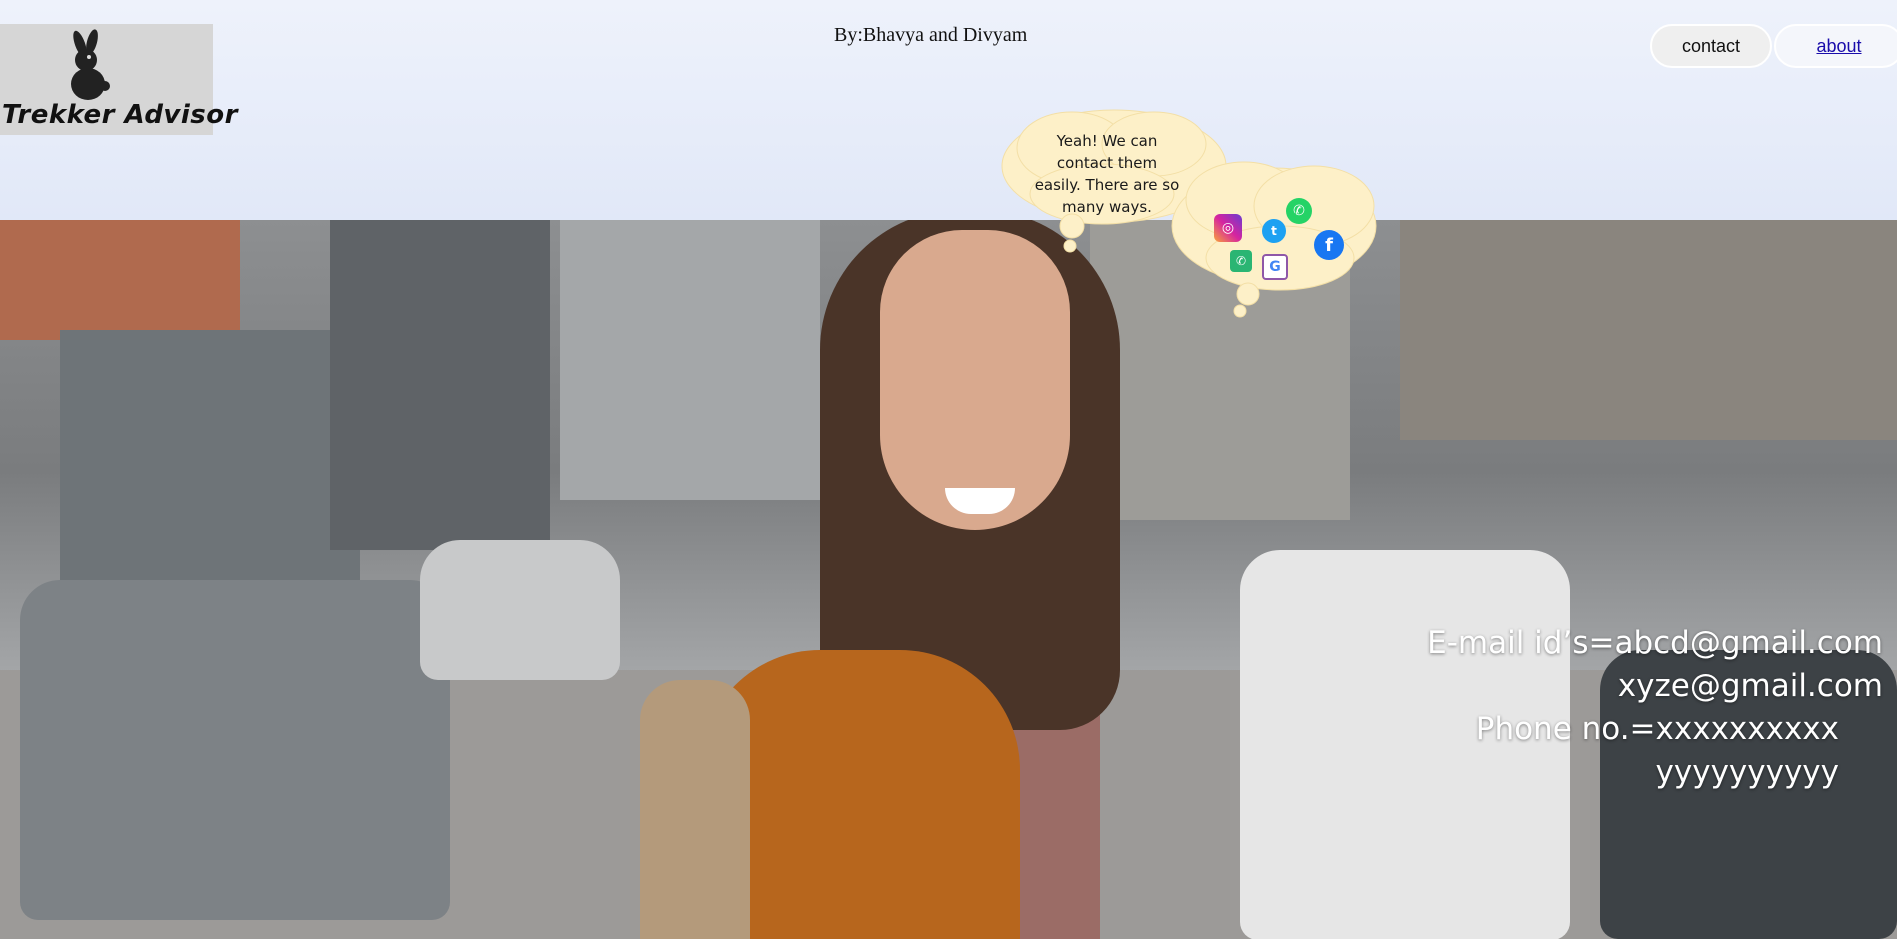  I want to click on logo: Trekker Advisor, so click(118, 79).